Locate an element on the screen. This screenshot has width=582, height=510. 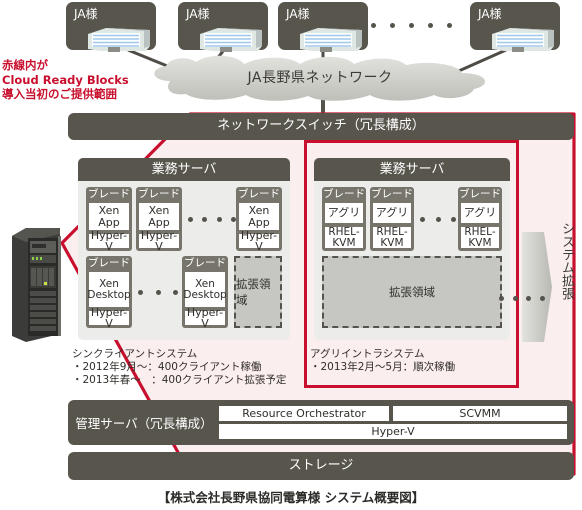
right-expansion-label: 拡張領域 is located at coordinates (412, 292).